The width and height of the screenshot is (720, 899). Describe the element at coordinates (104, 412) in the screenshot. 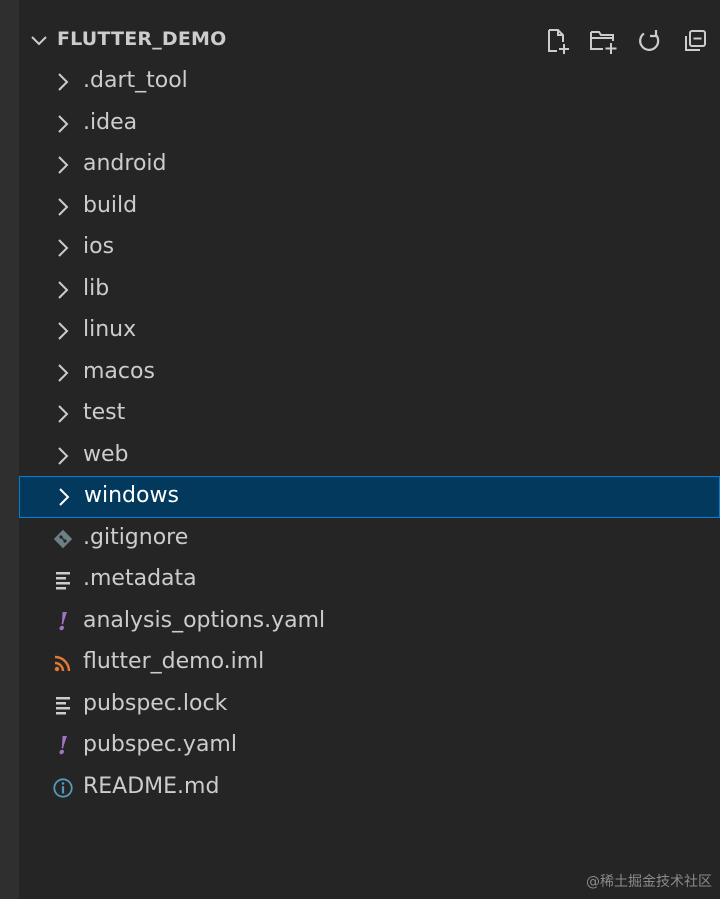

I see `tree-item-label: test` at that location.